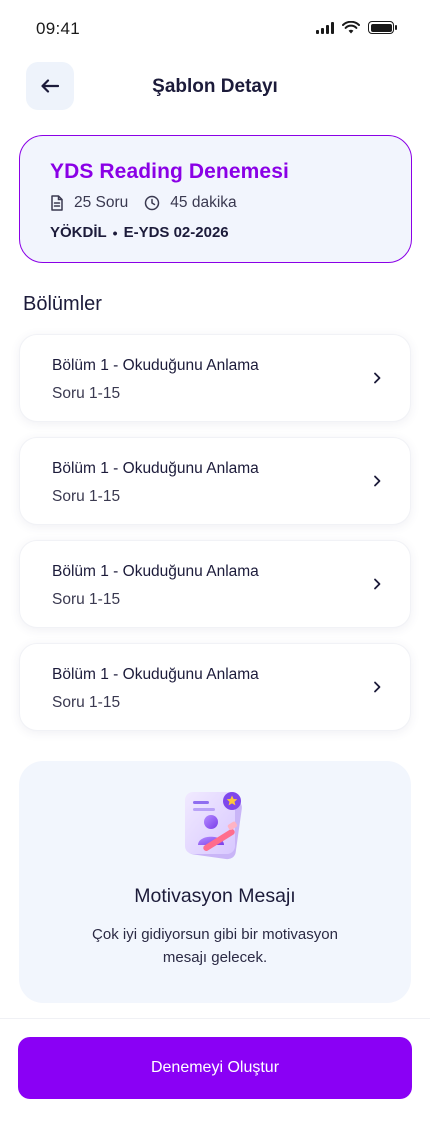 Image resolution: width=430 pixels, height=1127 pixels. I want to click on motivation-title: Motivasyon Mesajı, so click(215, 896).